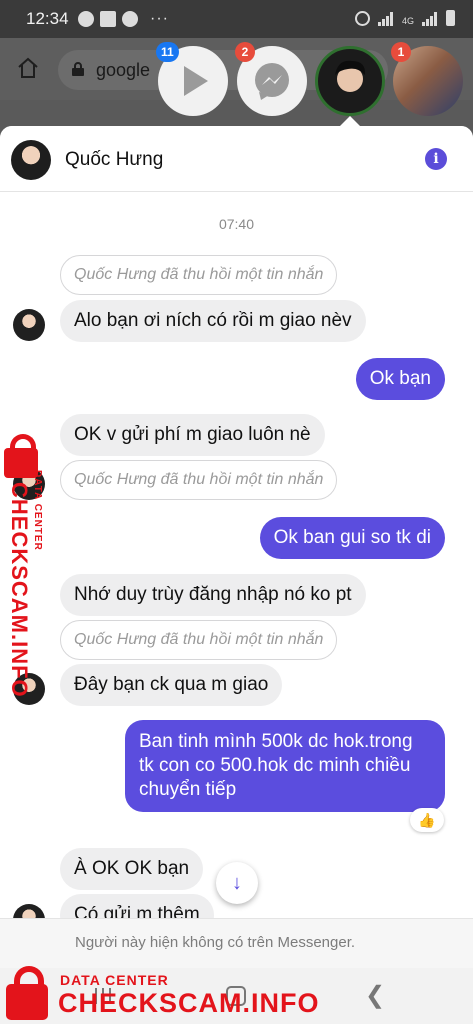  I want to click on message-line: Ban tinh mình 500k dc hok.trong, so click(276, 741).